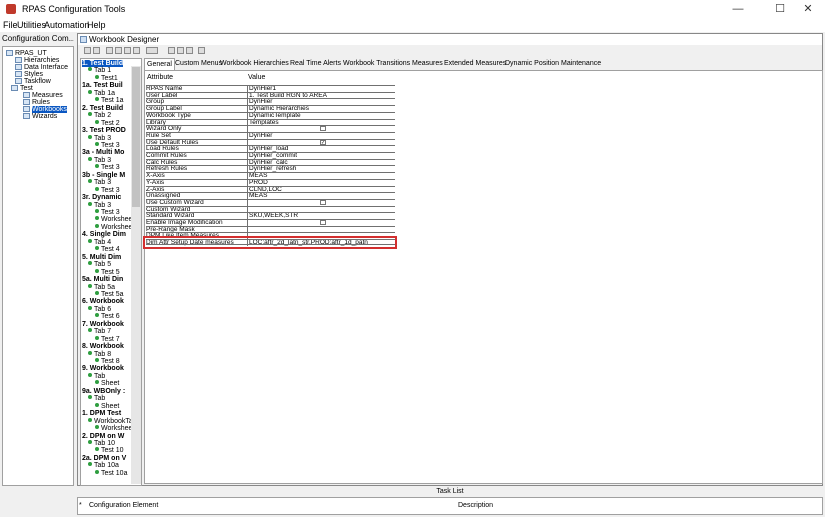  I want to click on tab-dynamic-position-maintenance: Dynamic Position Maintenance, so click(553, 63).